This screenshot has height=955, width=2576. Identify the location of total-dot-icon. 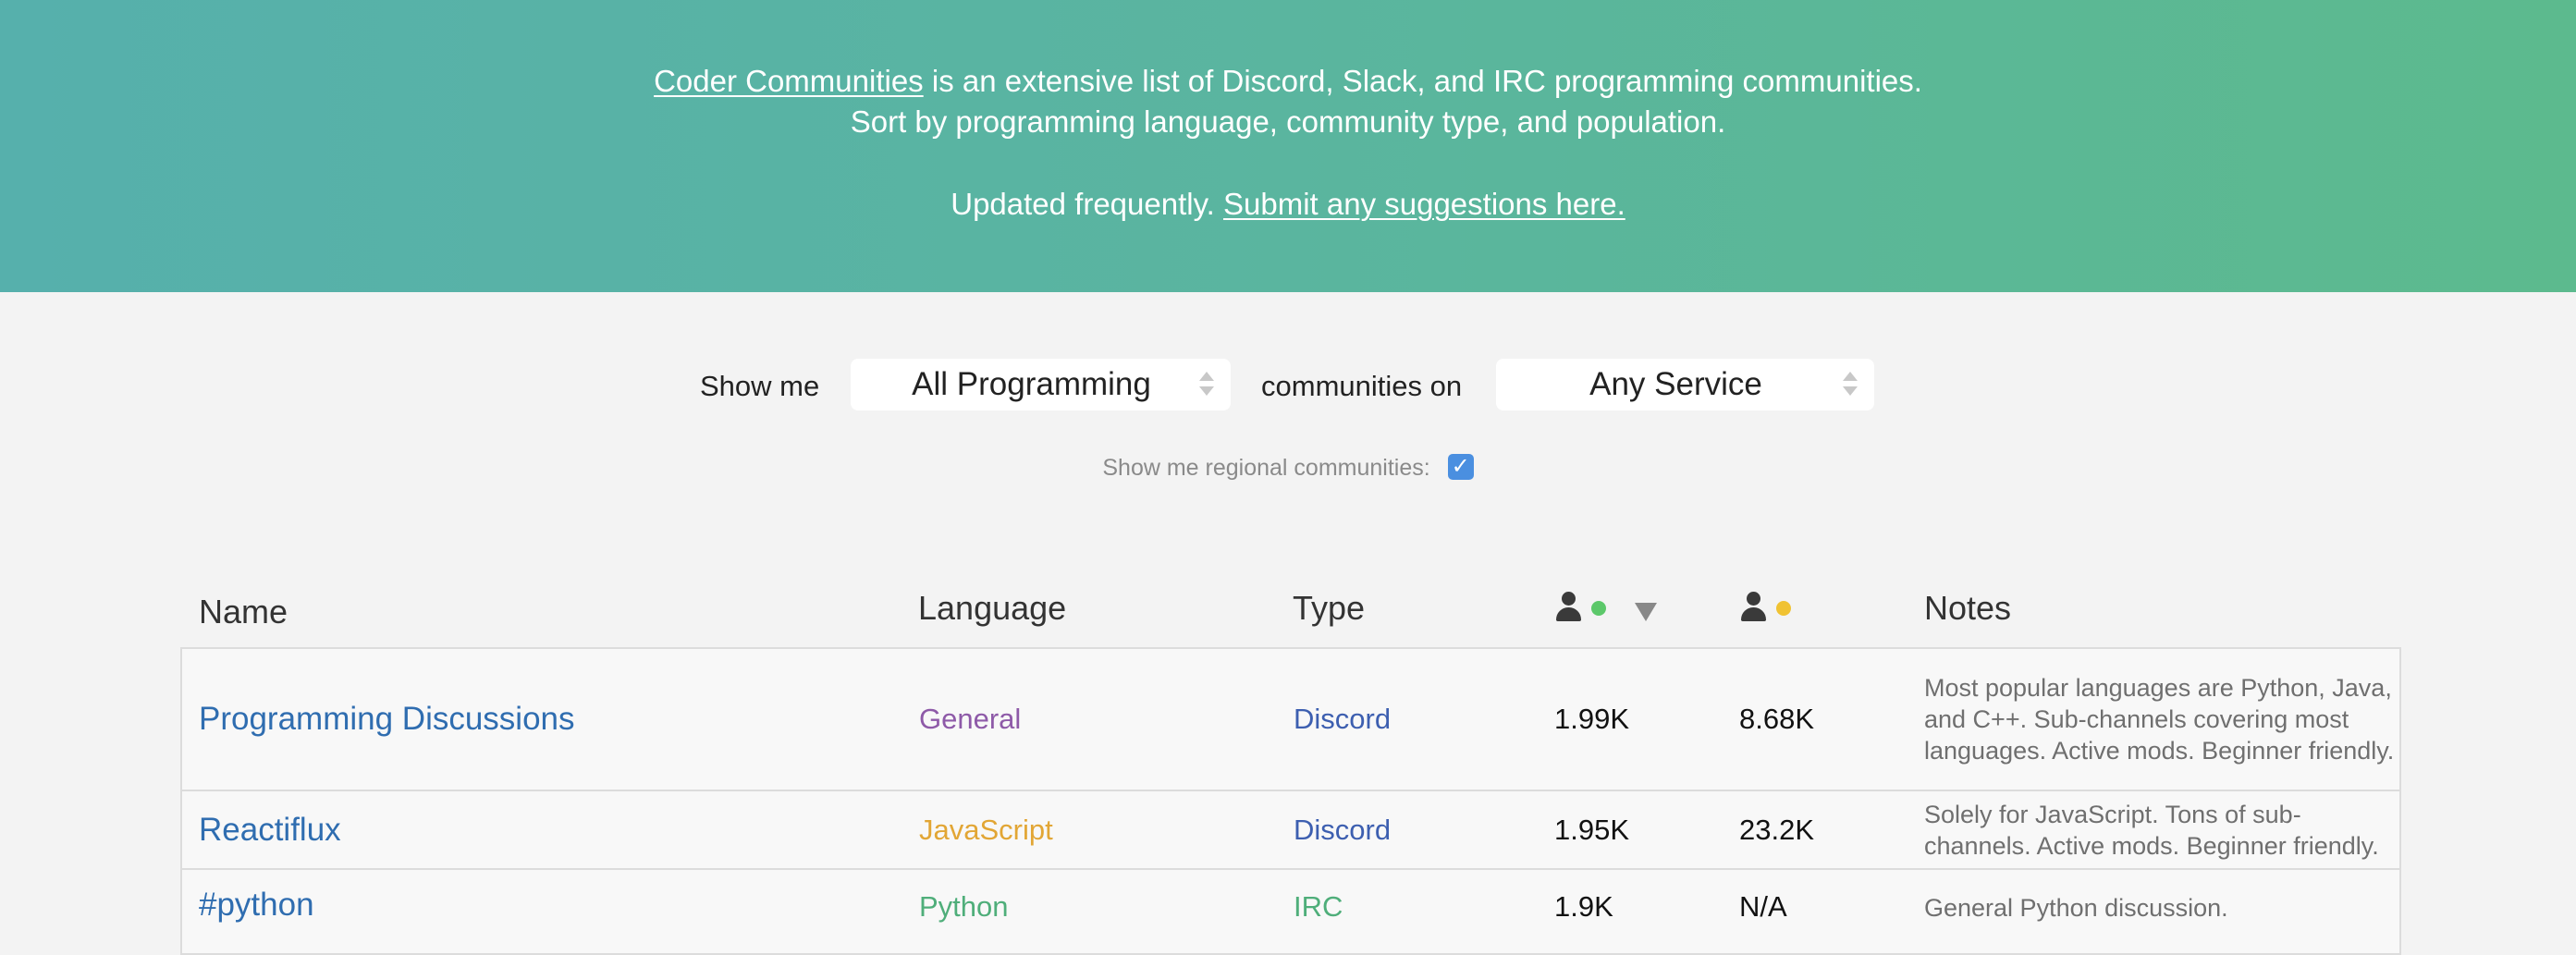
(1783, 608).